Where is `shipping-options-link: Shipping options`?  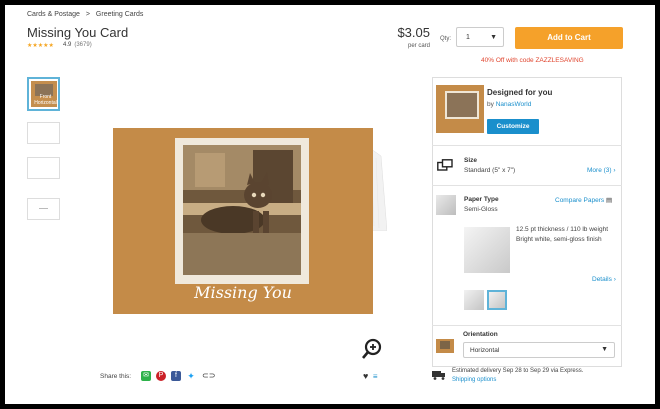
shipping-options-link: Shipping options is located at coordinates (474, 380).